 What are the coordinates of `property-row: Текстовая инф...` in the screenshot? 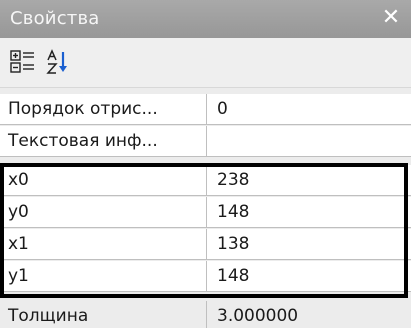 It's located at (205, 142).